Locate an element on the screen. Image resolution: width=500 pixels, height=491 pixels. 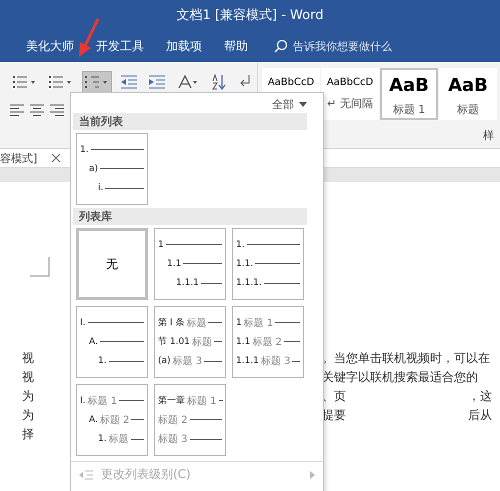
section-title: 列表库 is located at coordinates (95, 216).